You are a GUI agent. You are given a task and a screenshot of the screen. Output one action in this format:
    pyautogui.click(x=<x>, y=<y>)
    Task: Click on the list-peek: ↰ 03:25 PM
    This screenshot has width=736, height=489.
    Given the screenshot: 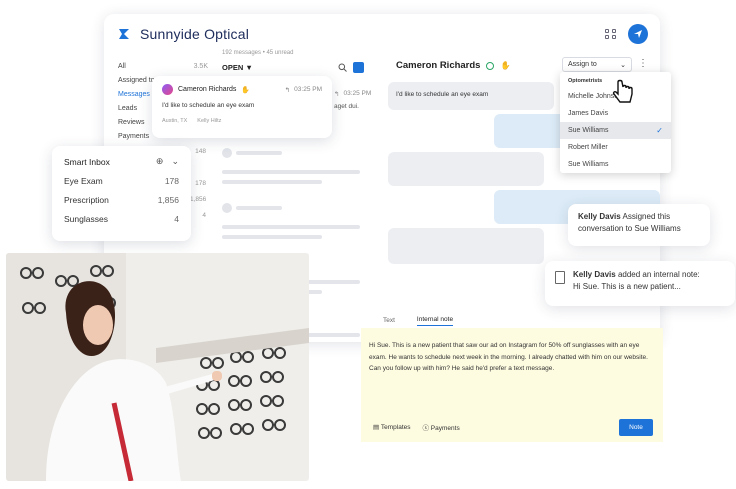 What is the action you would take?
    pyautogui.click(x=353, y=94)
    